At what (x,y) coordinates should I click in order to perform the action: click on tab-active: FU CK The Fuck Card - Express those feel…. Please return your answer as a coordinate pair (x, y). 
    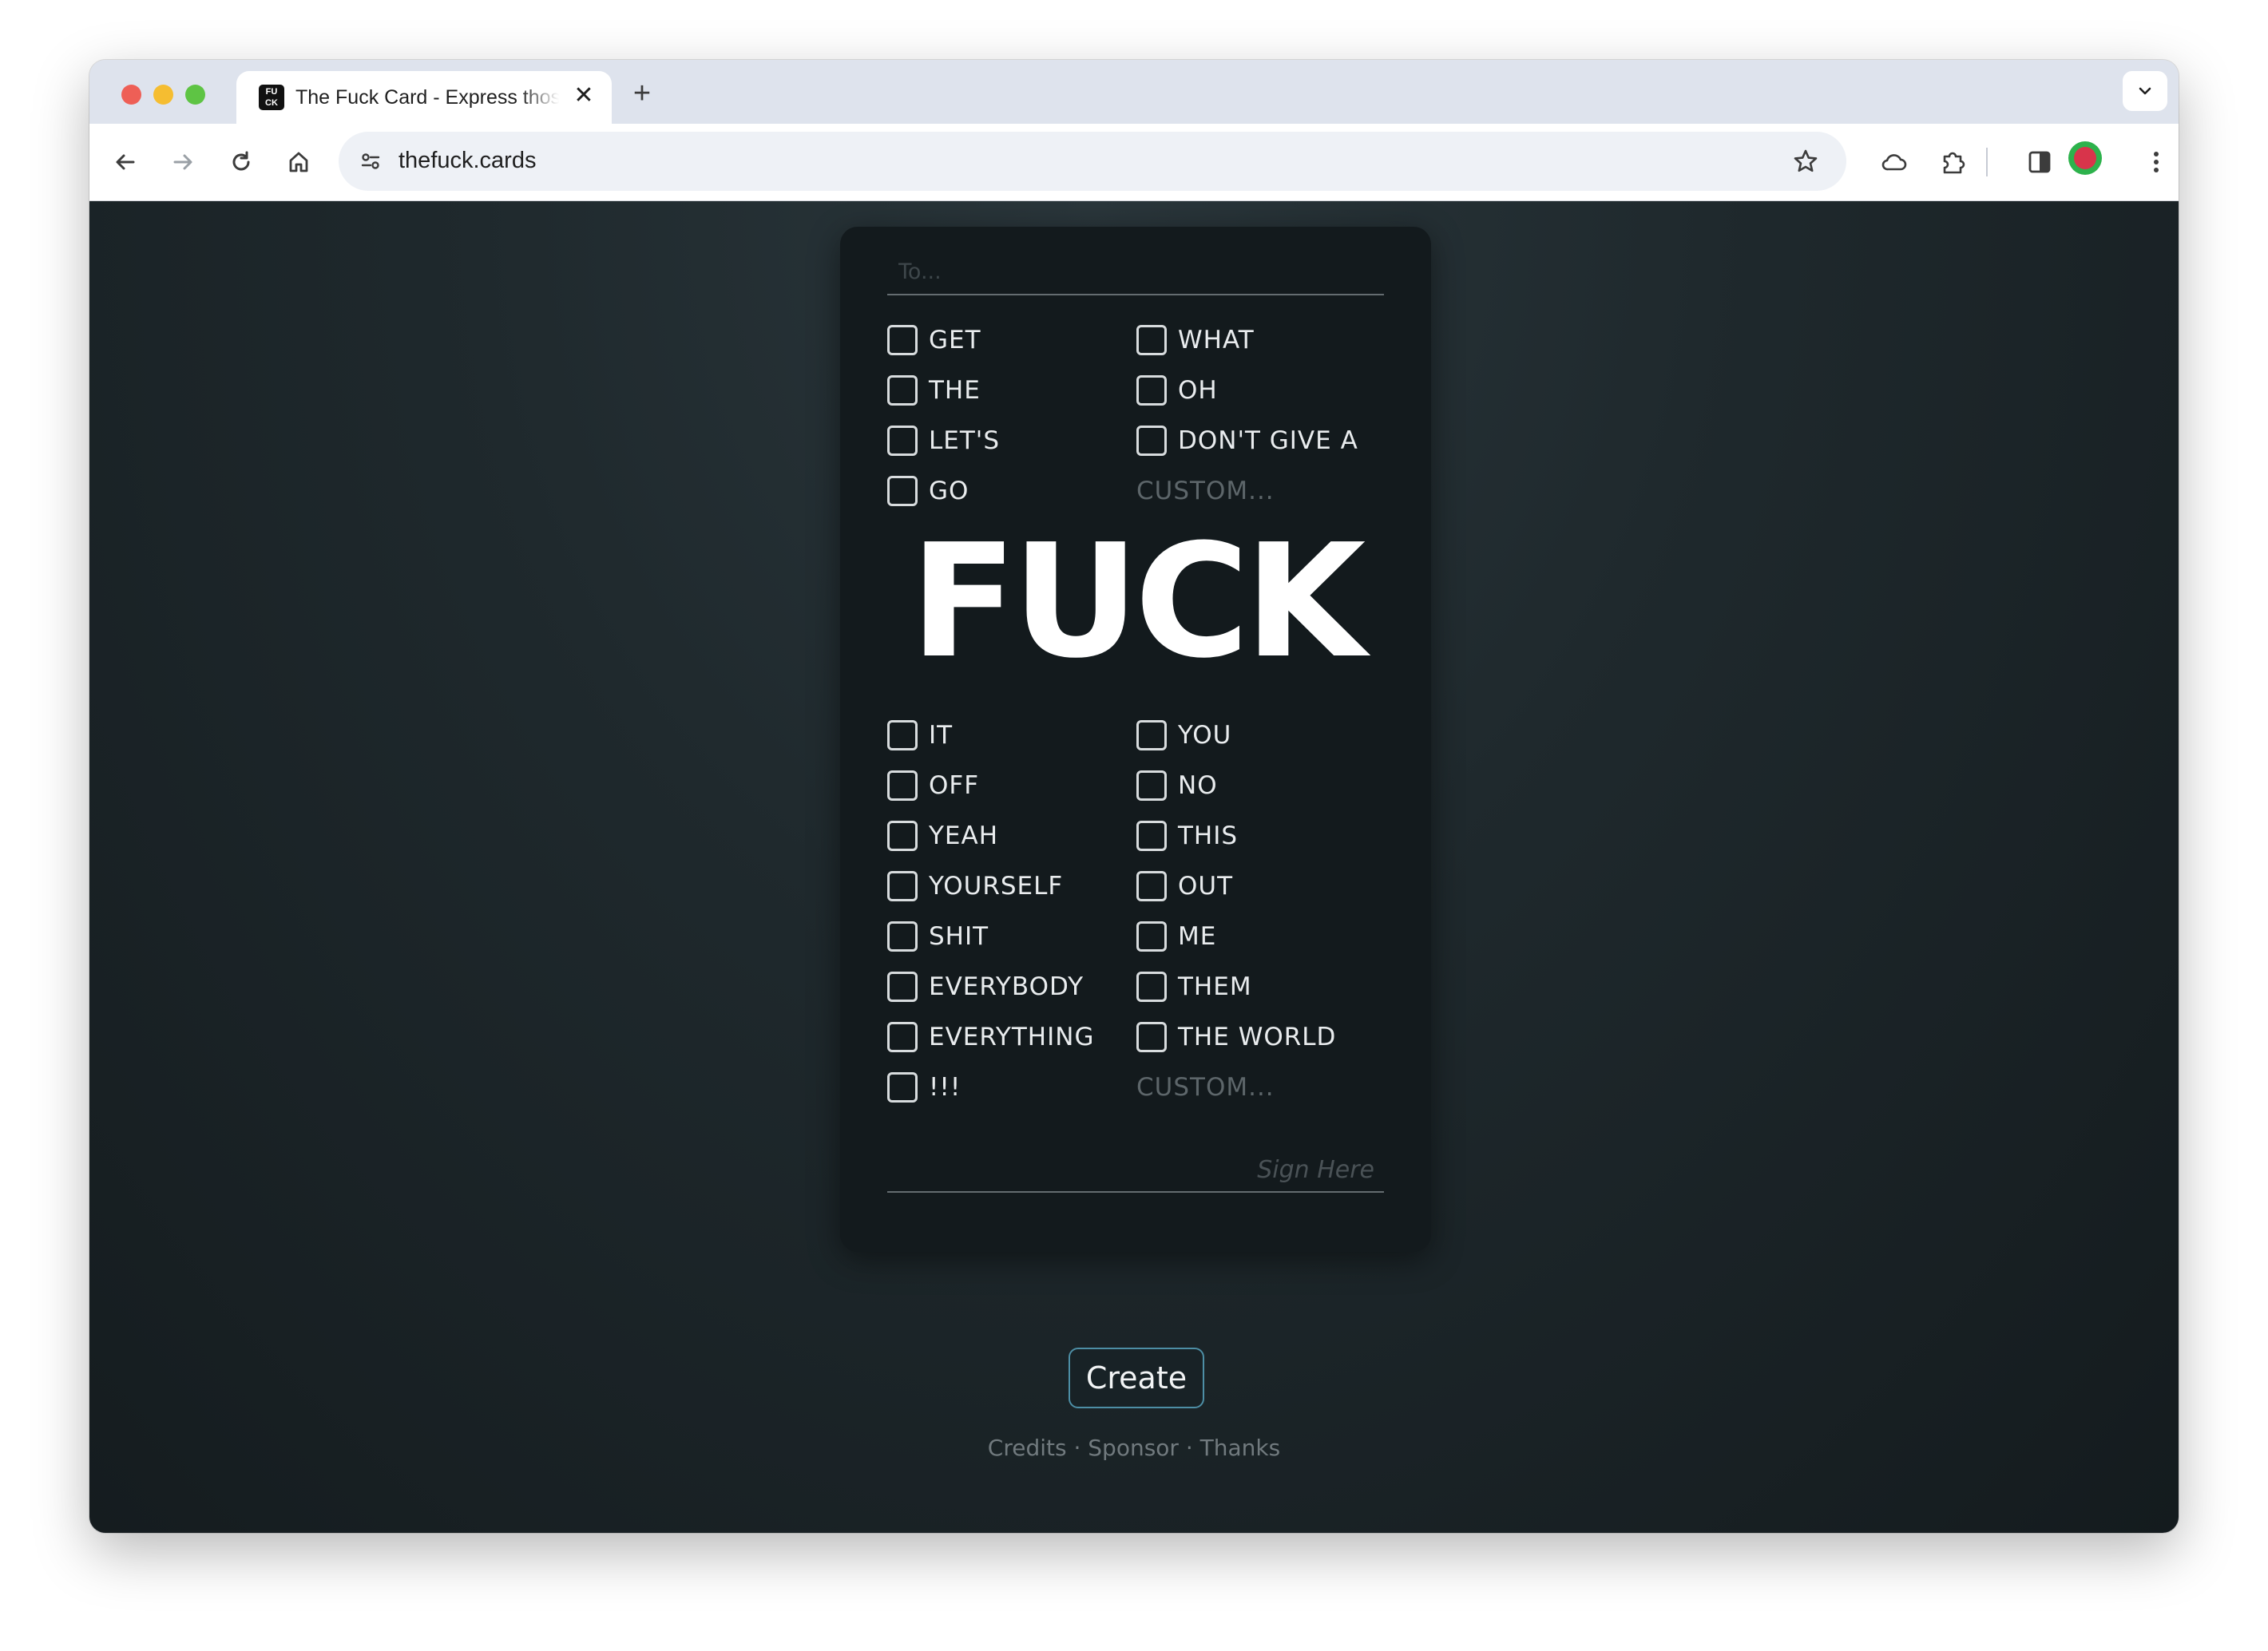
    Looking at the image, I should click on (424, 97).